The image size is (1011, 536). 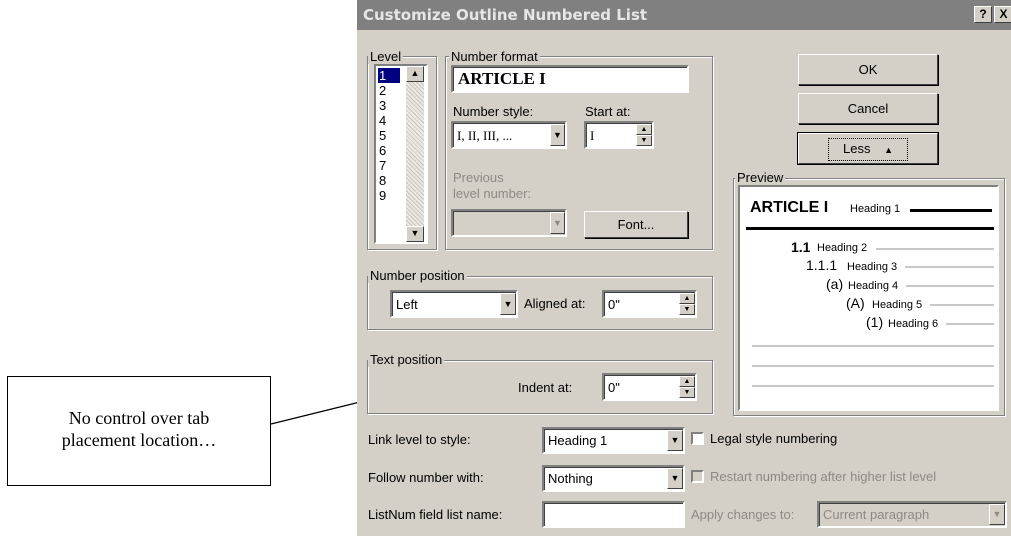 What do you see at coordinates (555, 303) in the screenshot?
I see `aligned-at-label: Aligned at:` at bounding box center [555, 303].